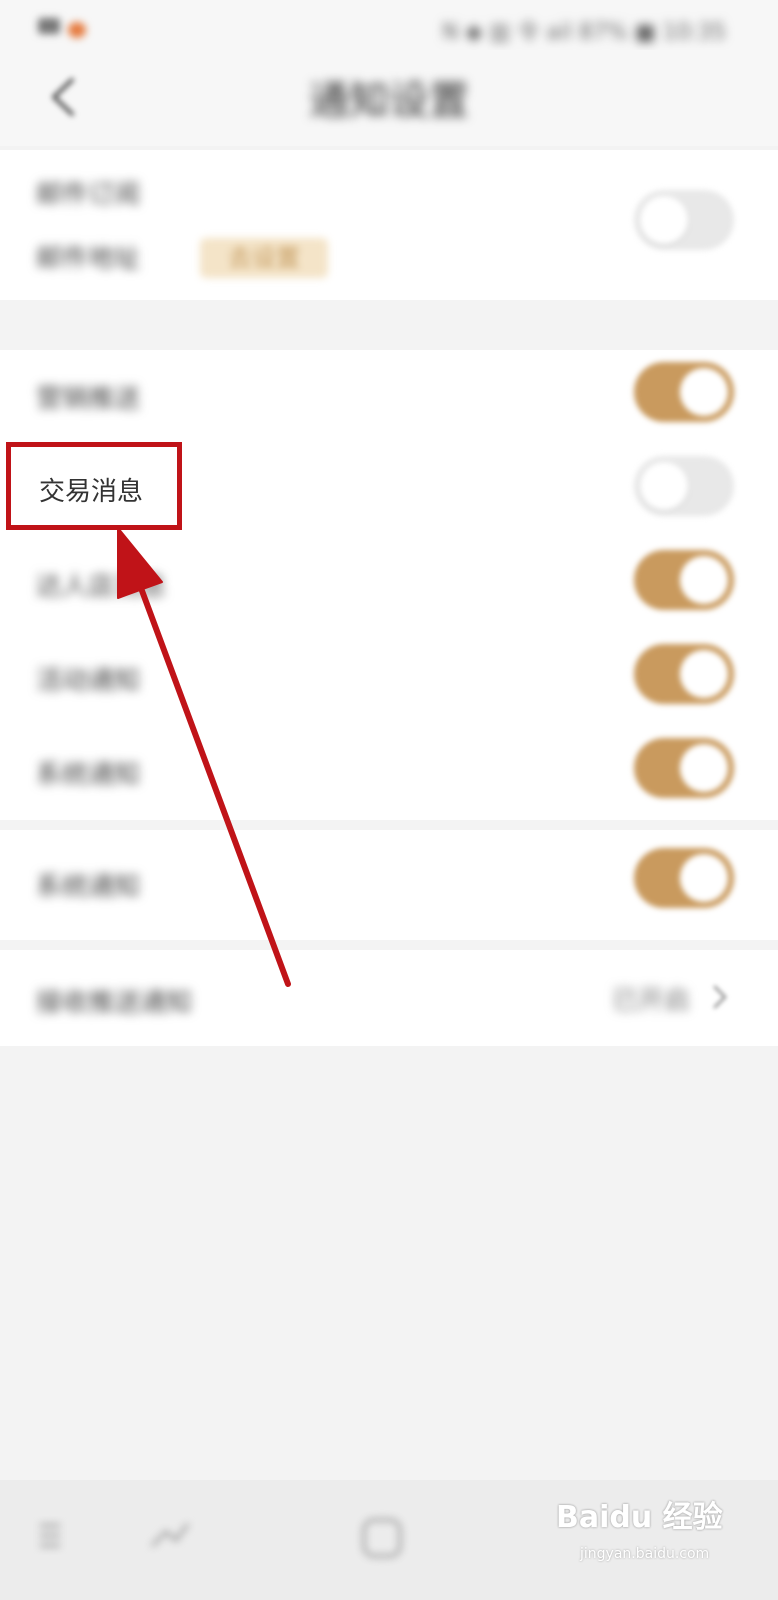 The image size is (778, 1600). I want to click on email-subscription-toggle, so click(684, 220).